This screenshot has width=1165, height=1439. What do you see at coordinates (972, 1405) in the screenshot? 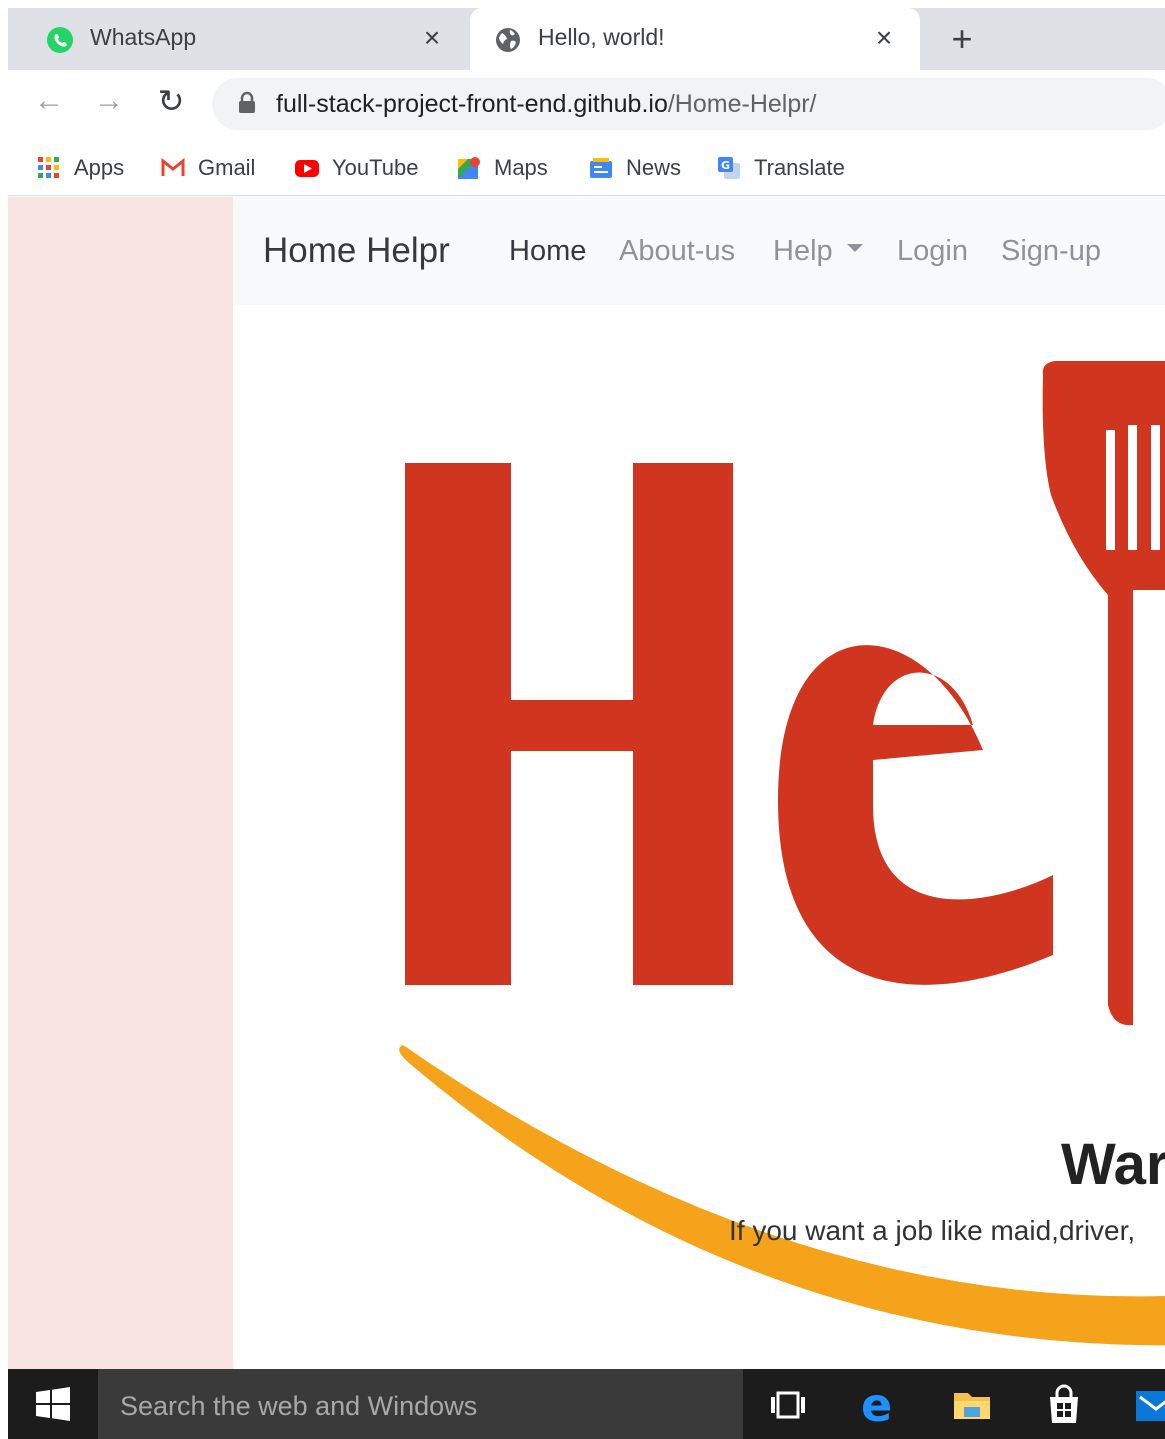
I see `file-explorer-icon` at bounding box center [972, 1405].